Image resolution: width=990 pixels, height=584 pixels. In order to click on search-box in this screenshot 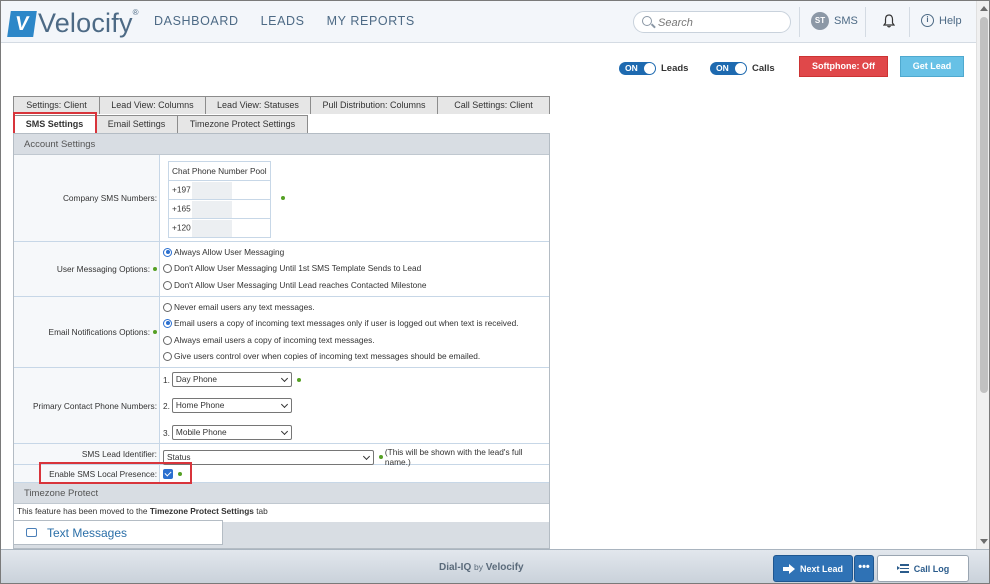, I will do `click(712, 22)`.